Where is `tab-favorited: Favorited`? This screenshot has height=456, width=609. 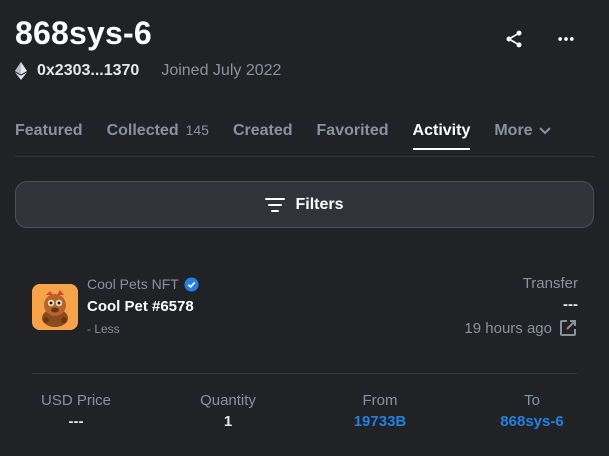
tab-favorited: Favorited is located at coordinates (353, 136).